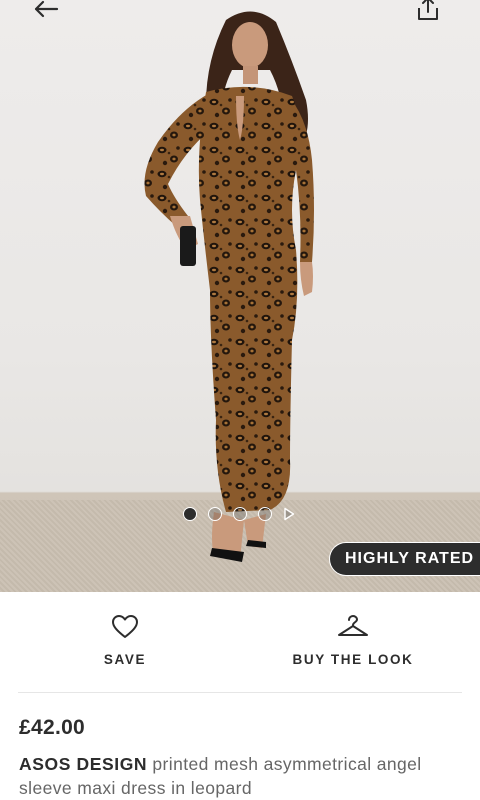  I want to click on divider, so click(240, 692).